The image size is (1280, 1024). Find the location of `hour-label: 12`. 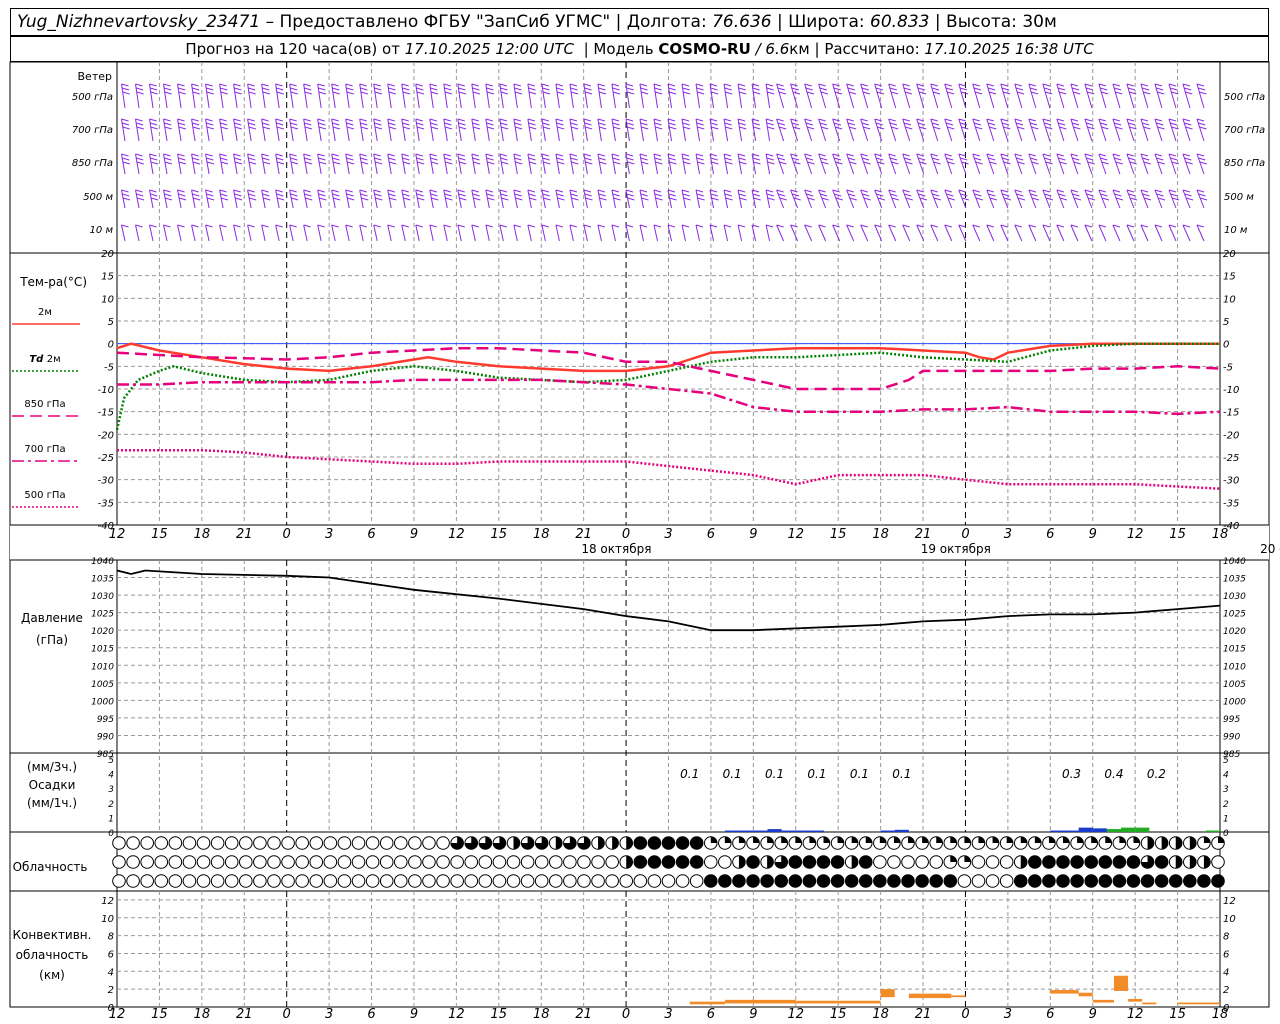

hour-label: 12 is located at coordinates (795, 1014).